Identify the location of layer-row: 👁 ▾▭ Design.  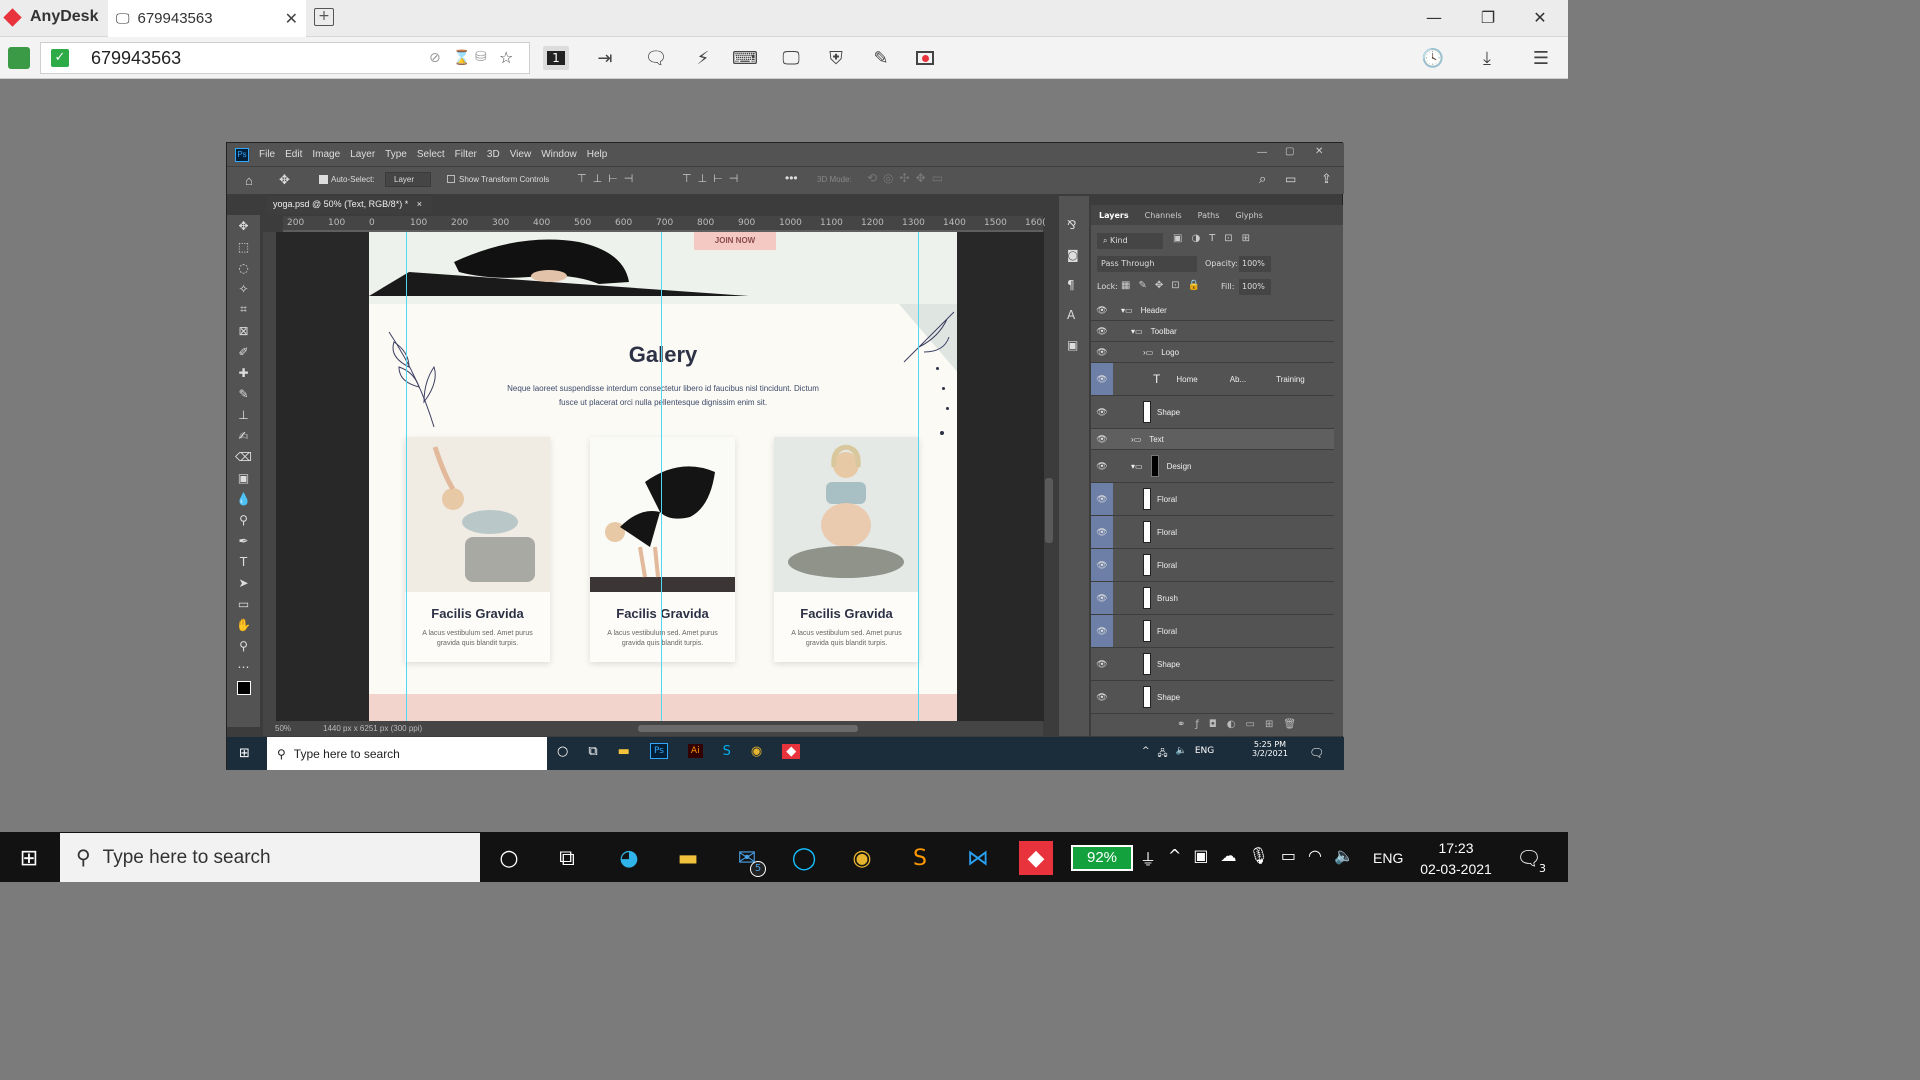
(1212, 466).